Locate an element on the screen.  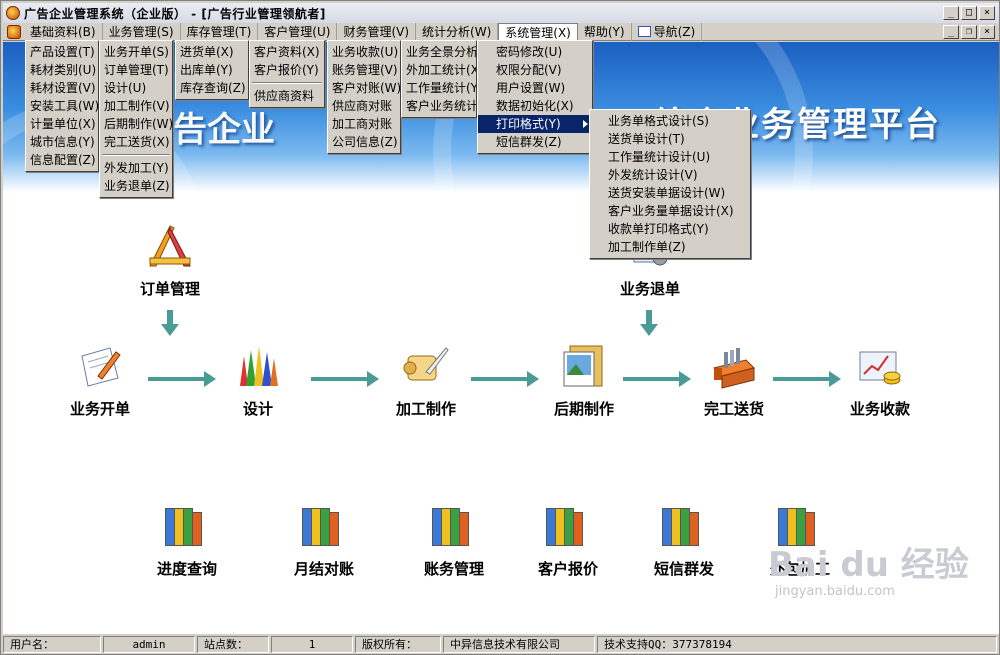
menu-item-print-format: 打印格式(Y) is located at coordinates (535, 124).